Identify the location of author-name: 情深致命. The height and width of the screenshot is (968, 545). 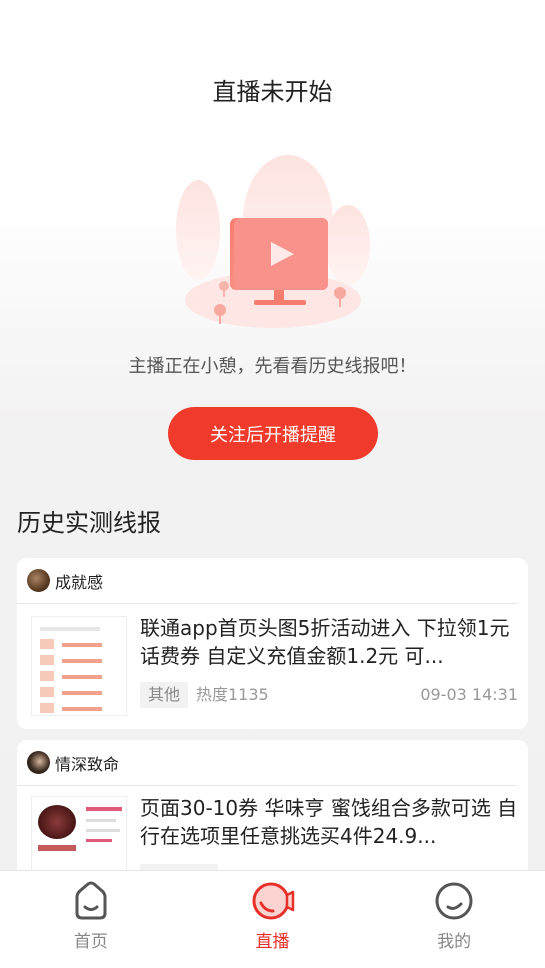
(87, 764).